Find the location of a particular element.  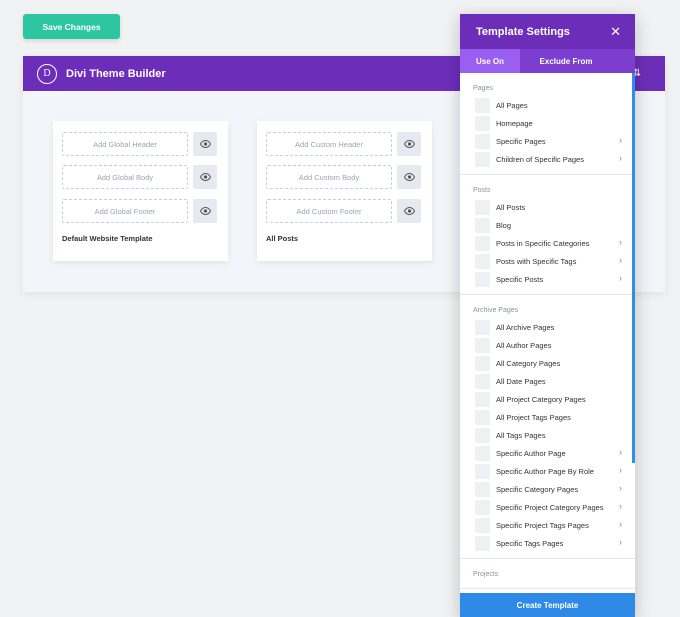

option-label: Homepage is located at coordinates (514, 123).